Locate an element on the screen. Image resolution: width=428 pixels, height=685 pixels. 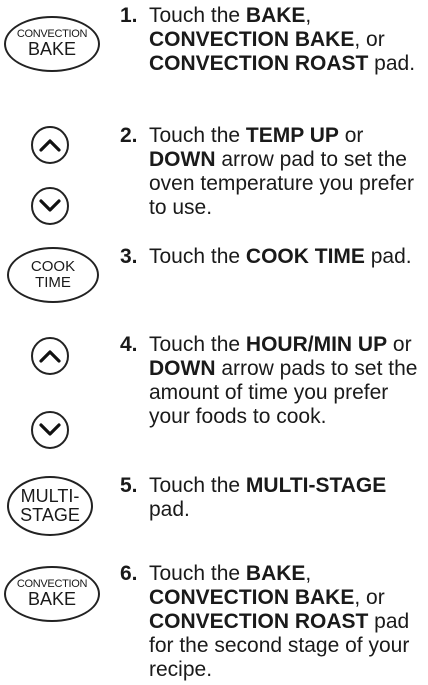
step-number: 1. is located at coordinates (129, 15).